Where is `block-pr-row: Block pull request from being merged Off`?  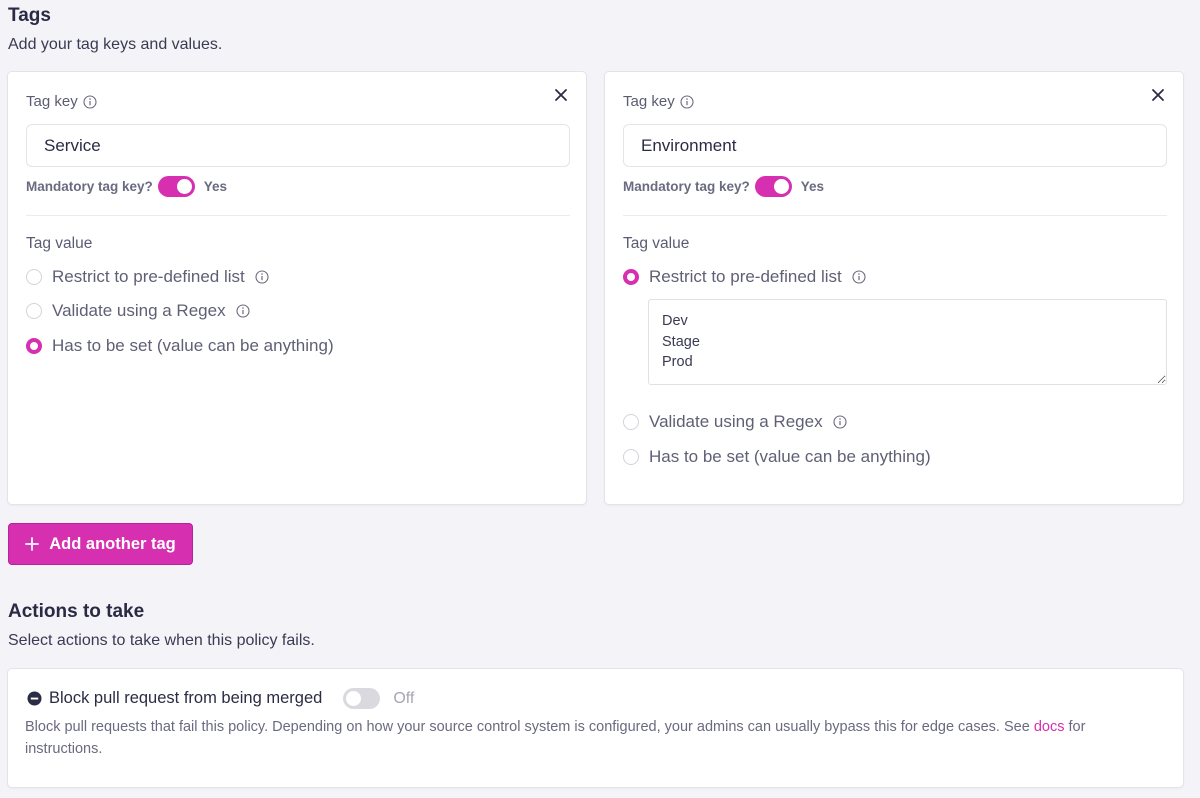
block-pr-row: Block pull request from being merged Off is located at coordinates (220, 698).